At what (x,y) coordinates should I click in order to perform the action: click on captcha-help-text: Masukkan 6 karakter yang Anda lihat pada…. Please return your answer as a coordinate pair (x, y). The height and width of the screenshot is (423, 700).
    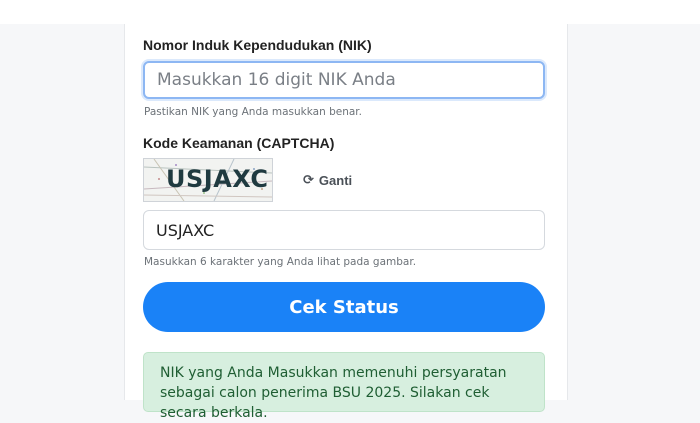
    Looking at the image, I should click on (280, 262).